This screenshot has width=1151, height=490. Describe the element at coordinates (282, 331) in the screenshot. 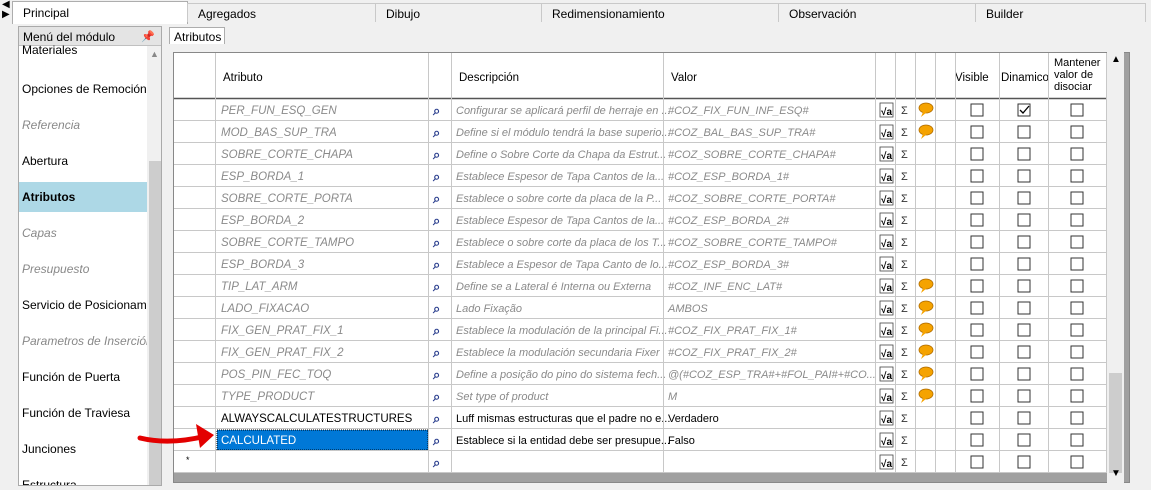

I see `cell-atributo: FIX_GEN_PRAT_FIX_1` at that location.